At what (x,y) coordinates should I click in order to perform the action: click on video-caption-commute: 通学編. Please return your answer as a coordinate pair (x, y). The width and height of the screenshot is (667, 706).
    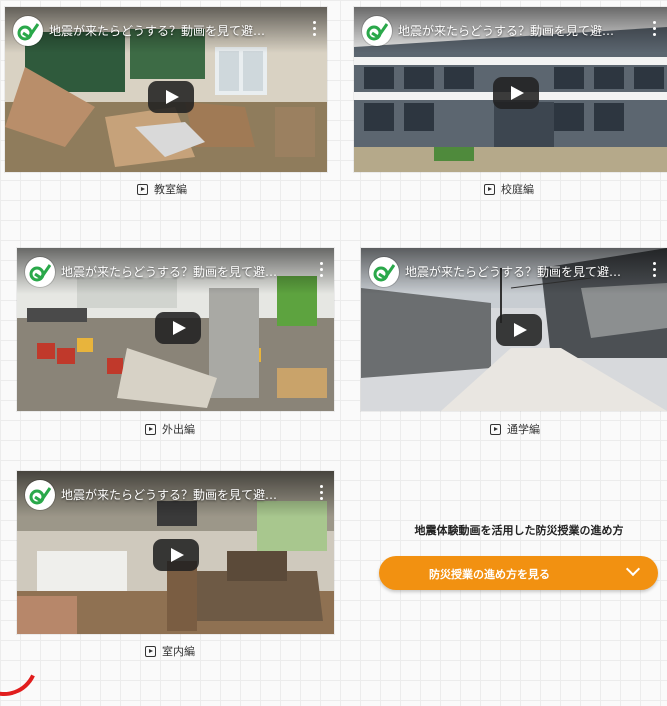
    Looking at the image, I should click on (515, 429).